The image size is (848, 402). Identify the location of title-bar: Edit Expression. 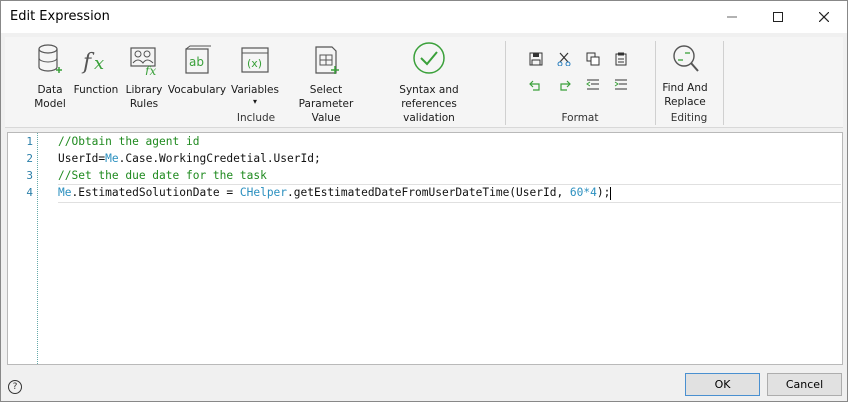
(424, 17).